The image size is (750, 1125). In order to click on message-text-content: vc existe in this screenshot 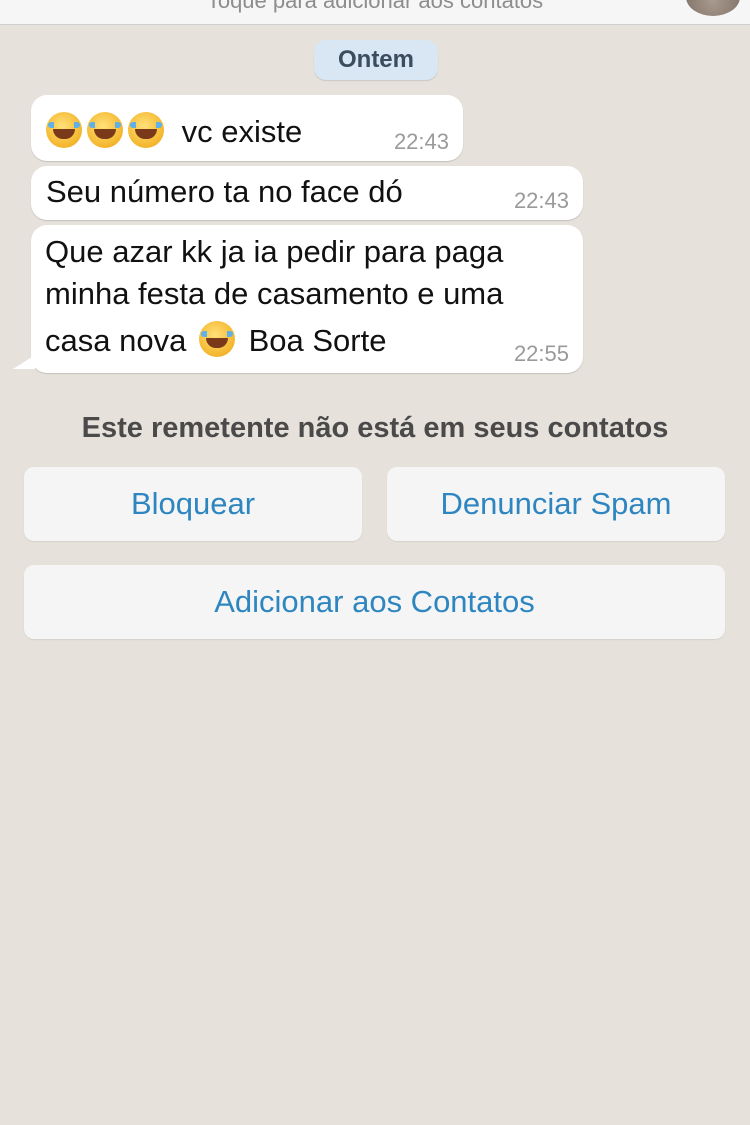, I will do `click(242, 131)`.